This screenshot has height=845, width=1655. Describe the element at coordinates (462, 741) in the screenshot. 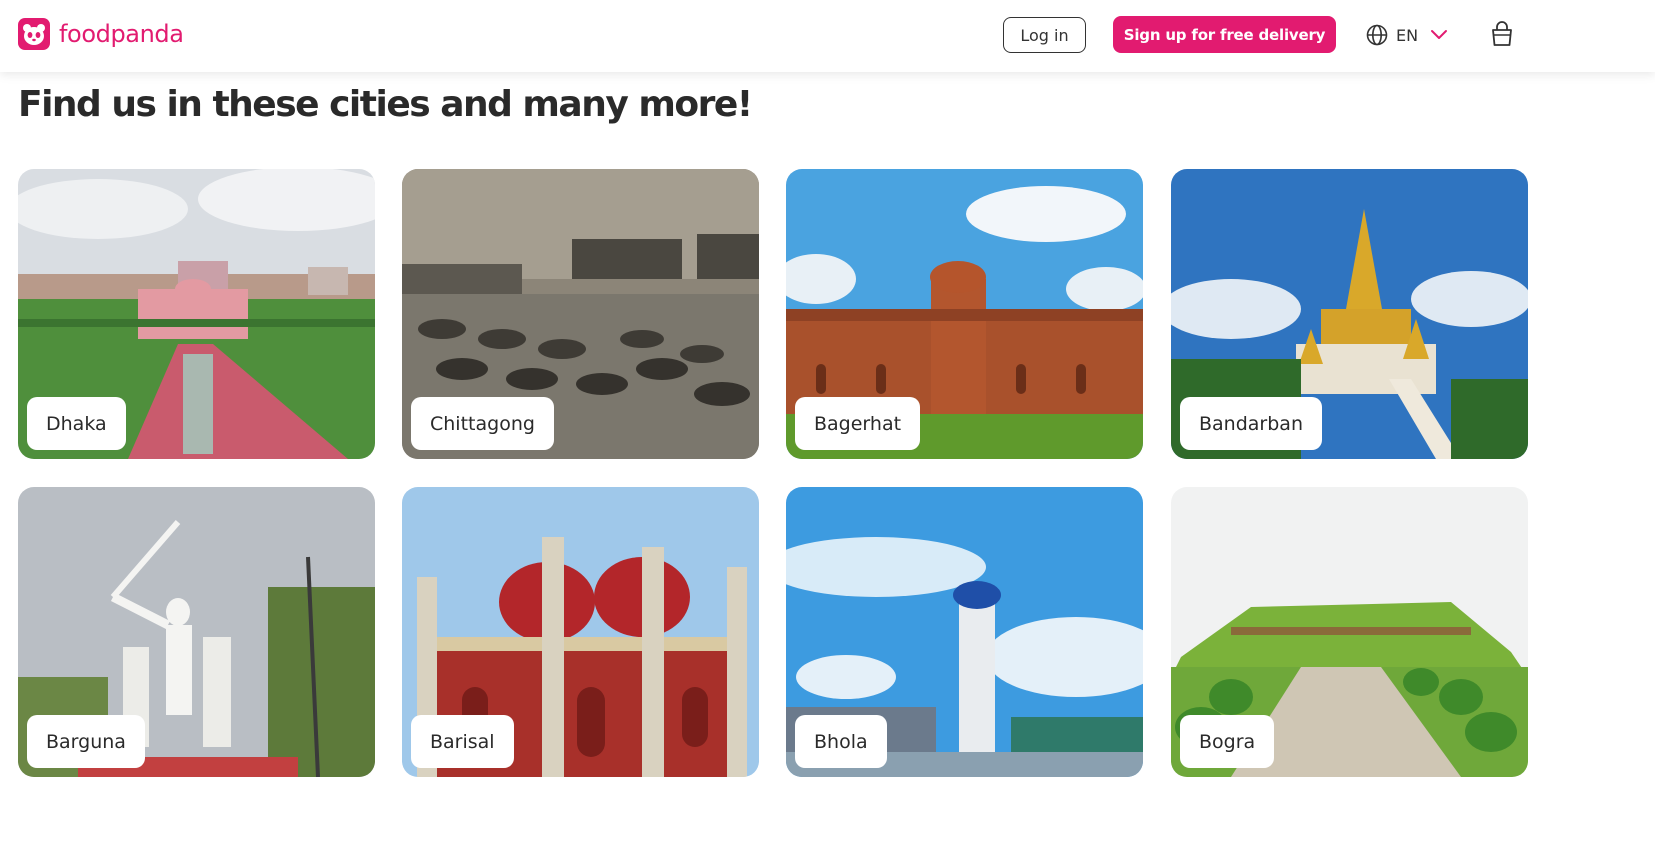

I see `city-name: Barisal` at that location.